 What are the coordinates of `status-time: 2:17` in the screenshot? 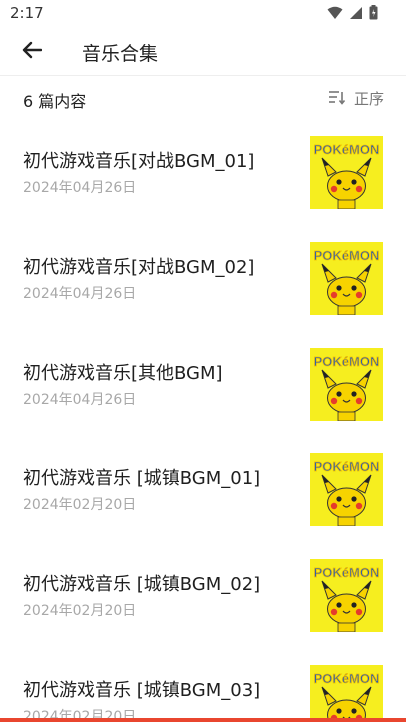 It's located at (27, 13).